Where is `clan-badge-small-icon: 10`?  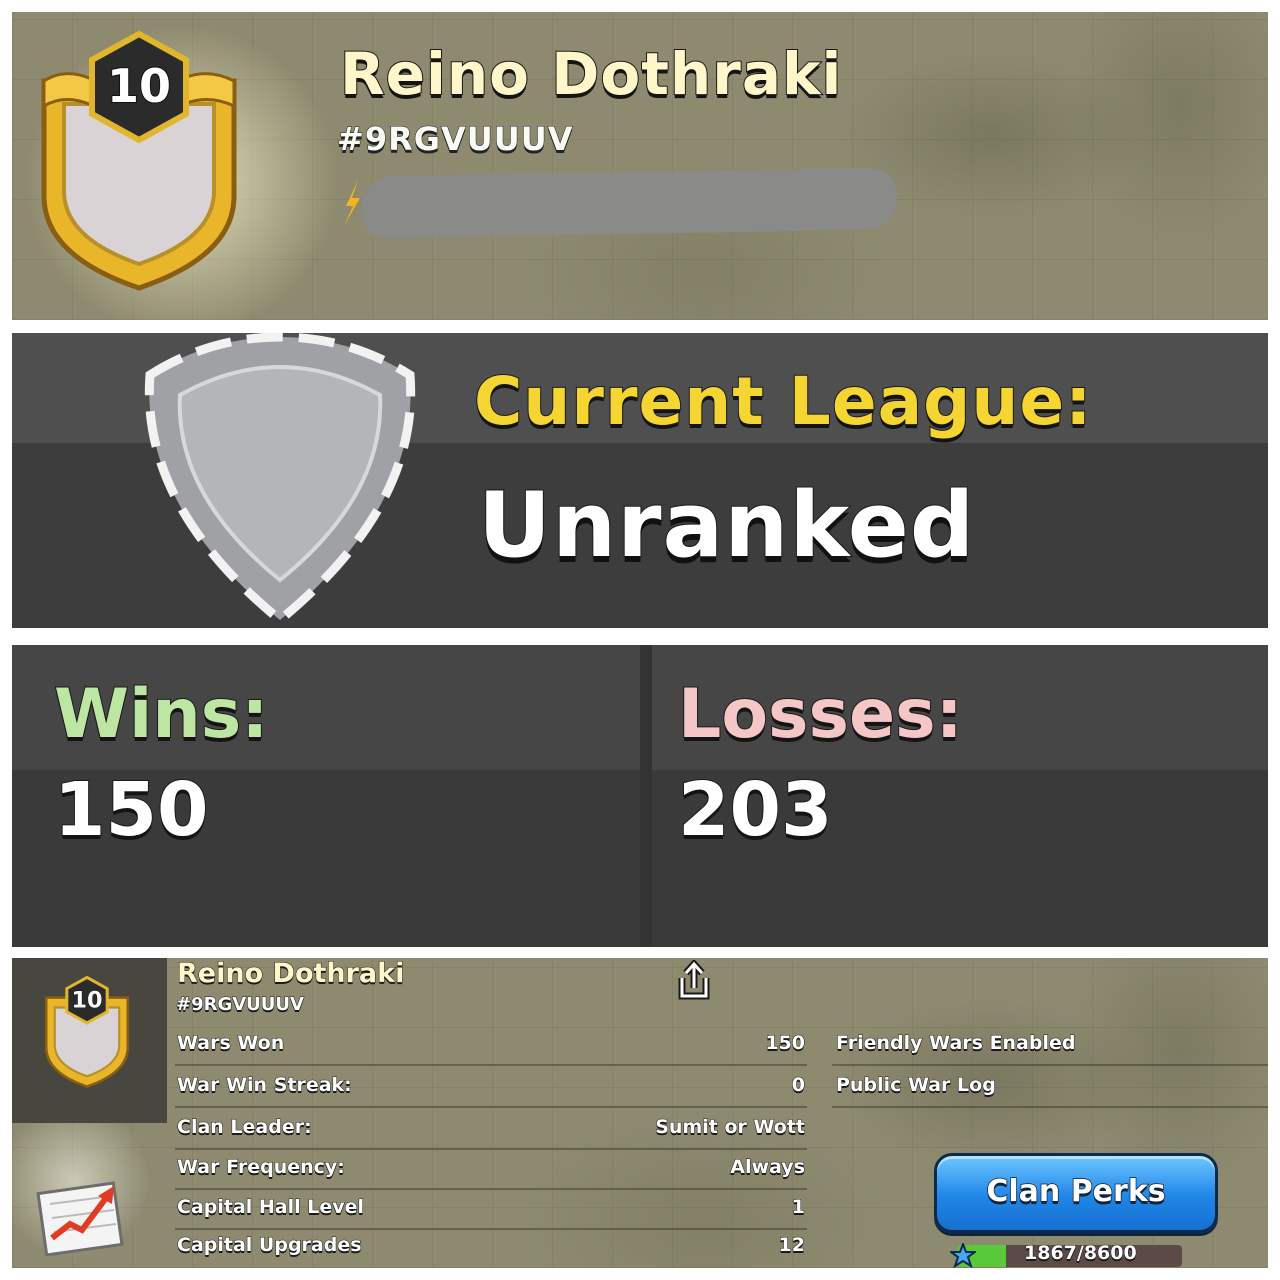
clan-badge-small-icon: 10 is located at coordinates (87, 1031).